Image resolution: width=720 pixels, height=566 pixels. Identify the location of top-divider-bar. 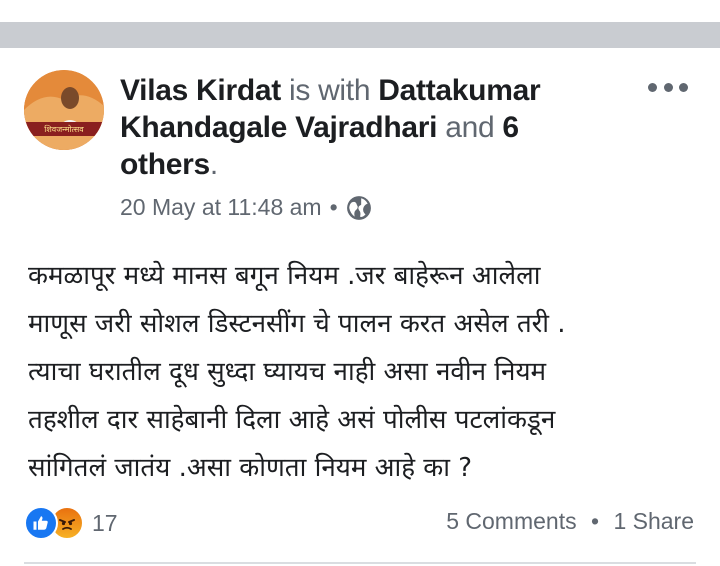
(360, 35).